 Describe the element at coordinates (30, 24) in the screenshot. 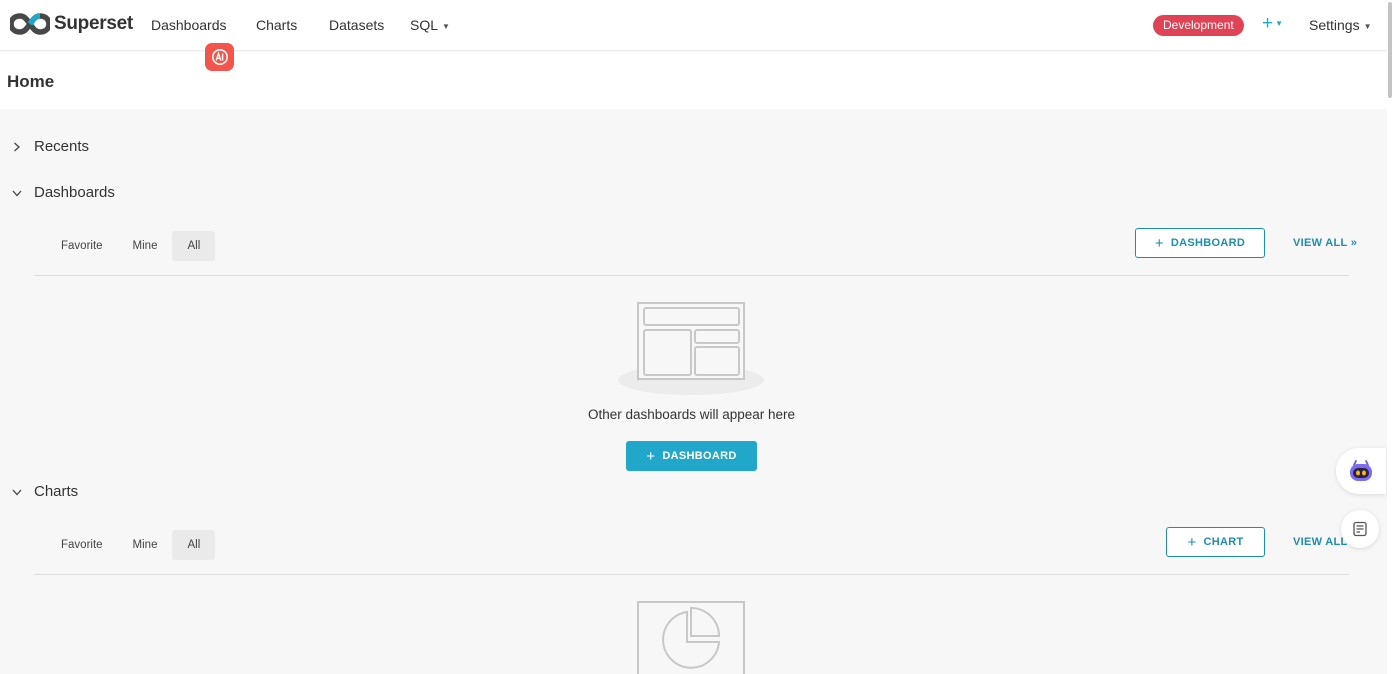

I see `superset-logo-icon` at that location.